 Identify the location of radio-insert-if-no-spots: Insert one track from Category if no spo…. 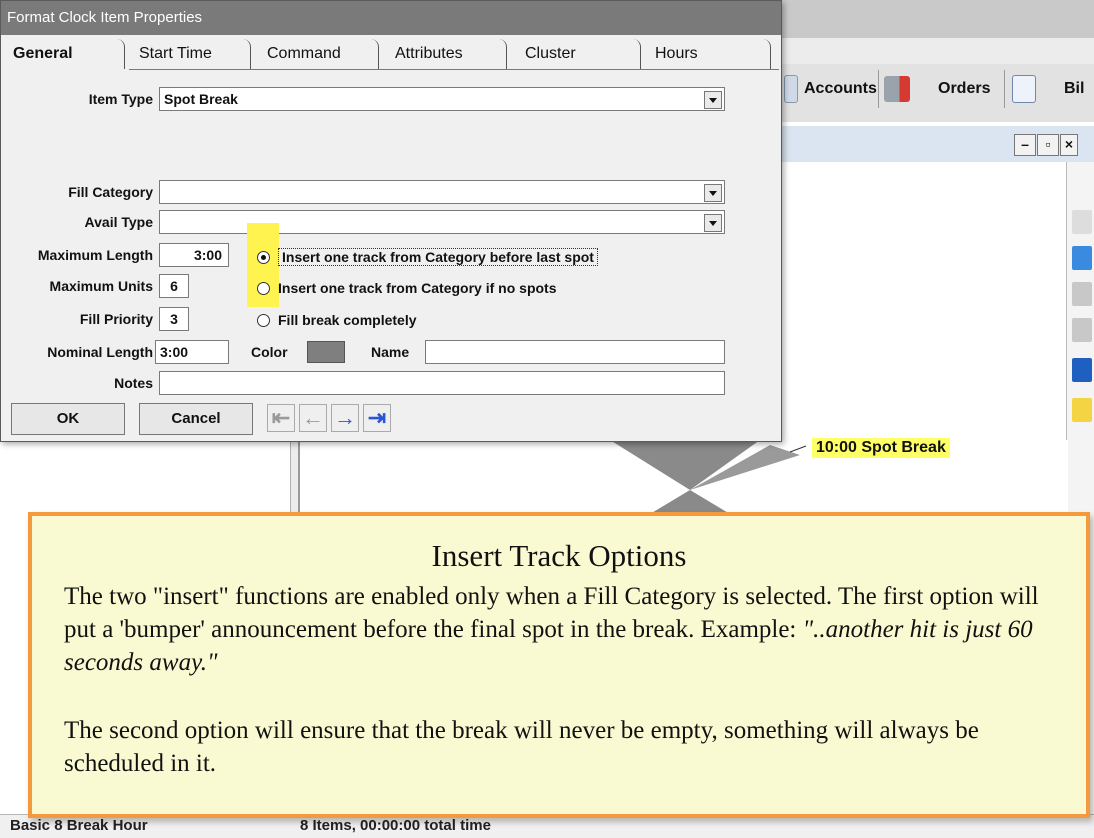
(407, 288).